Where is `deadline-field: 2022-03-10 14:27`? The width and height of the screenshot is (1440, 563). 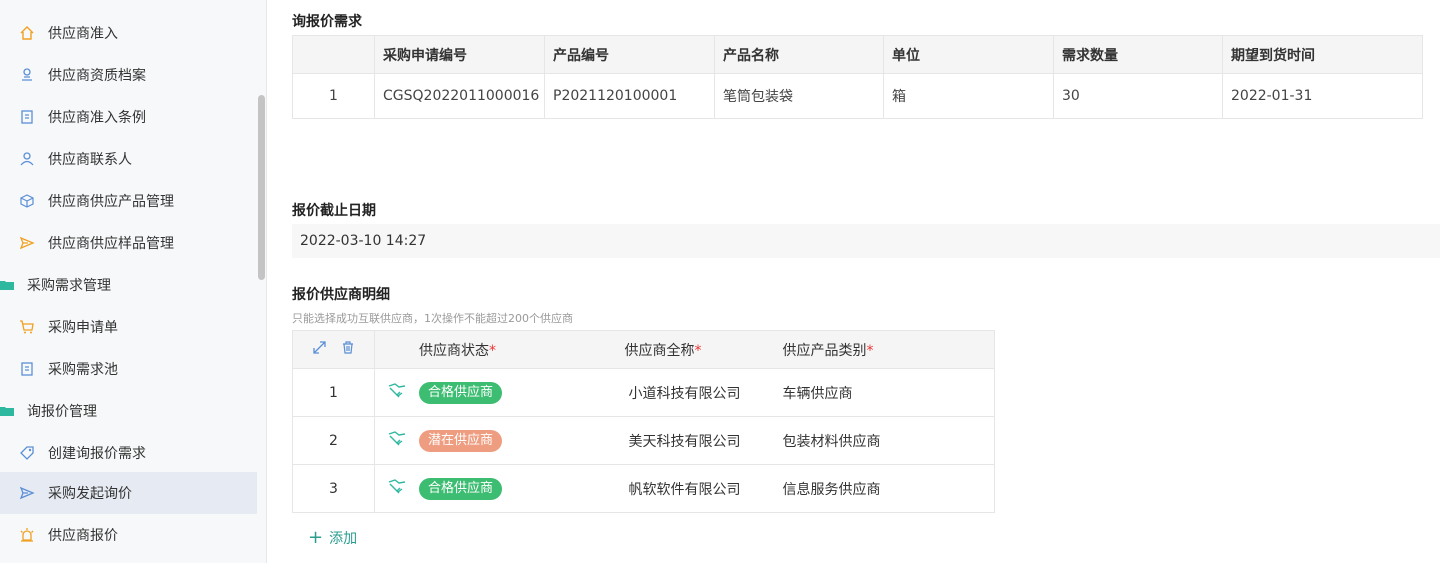 deadline-field: 2022-03-10 14:27 is located at coordinates (866, 241).